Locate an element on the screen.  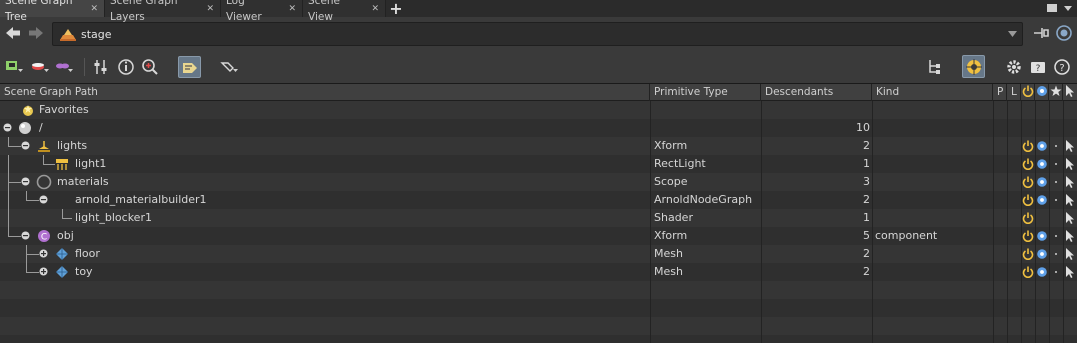
select-mode-button is located at coordinates (229, 67).